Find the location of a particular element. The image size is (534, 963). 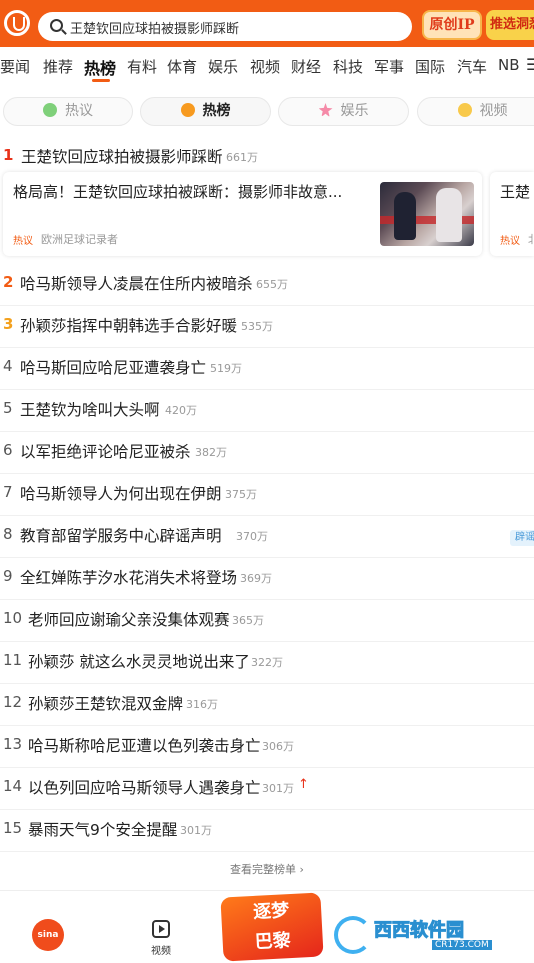

top-search-bar: 王楚钦回应球拍被摄影师踩断 原创IP 推选洞悉 is located at coordinates (267, 23).